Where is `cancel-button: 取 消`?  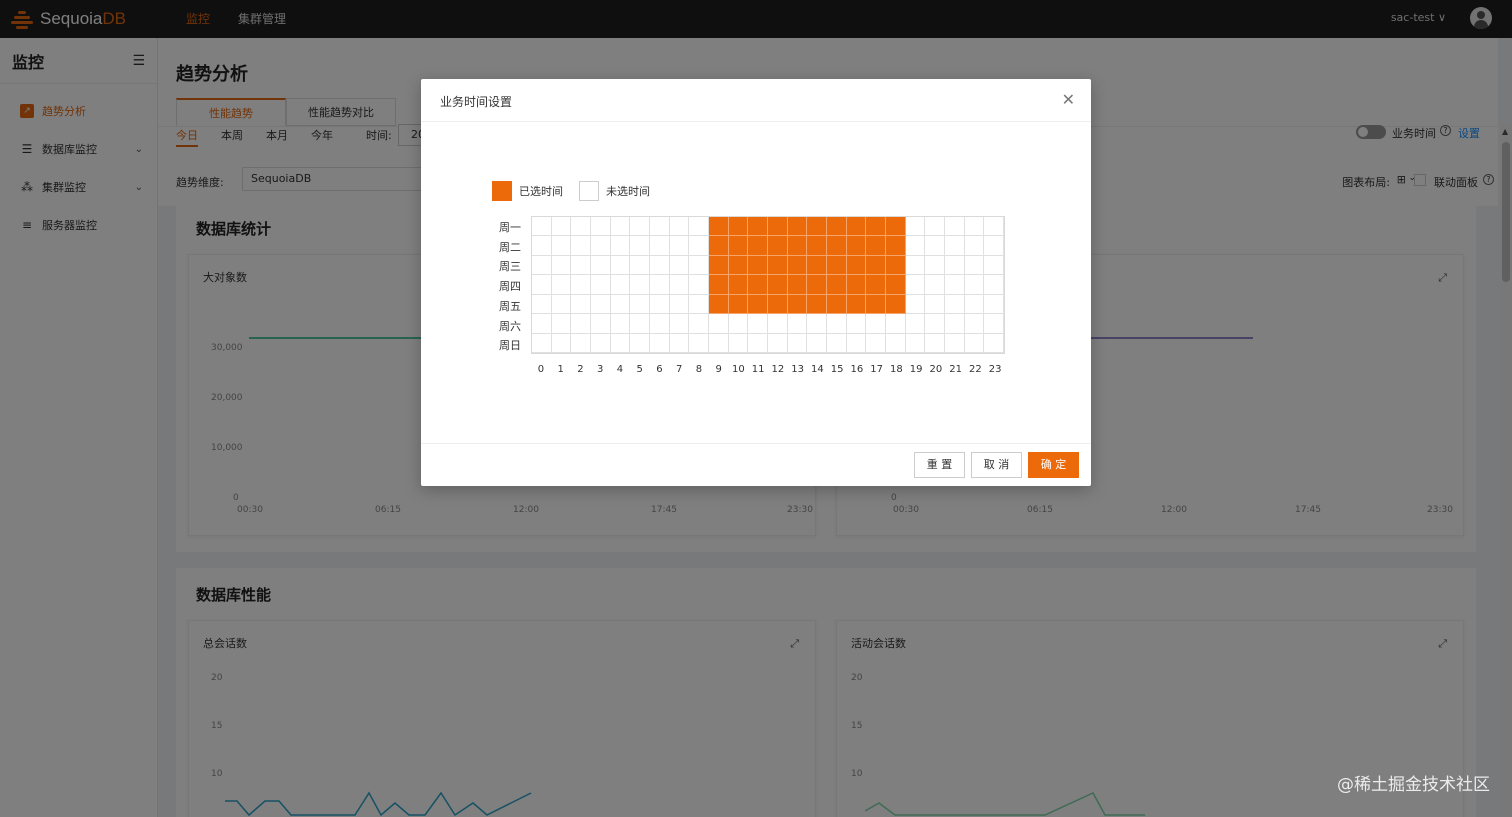
cancel-button: 取 消 is located at coordinates (996, 465).